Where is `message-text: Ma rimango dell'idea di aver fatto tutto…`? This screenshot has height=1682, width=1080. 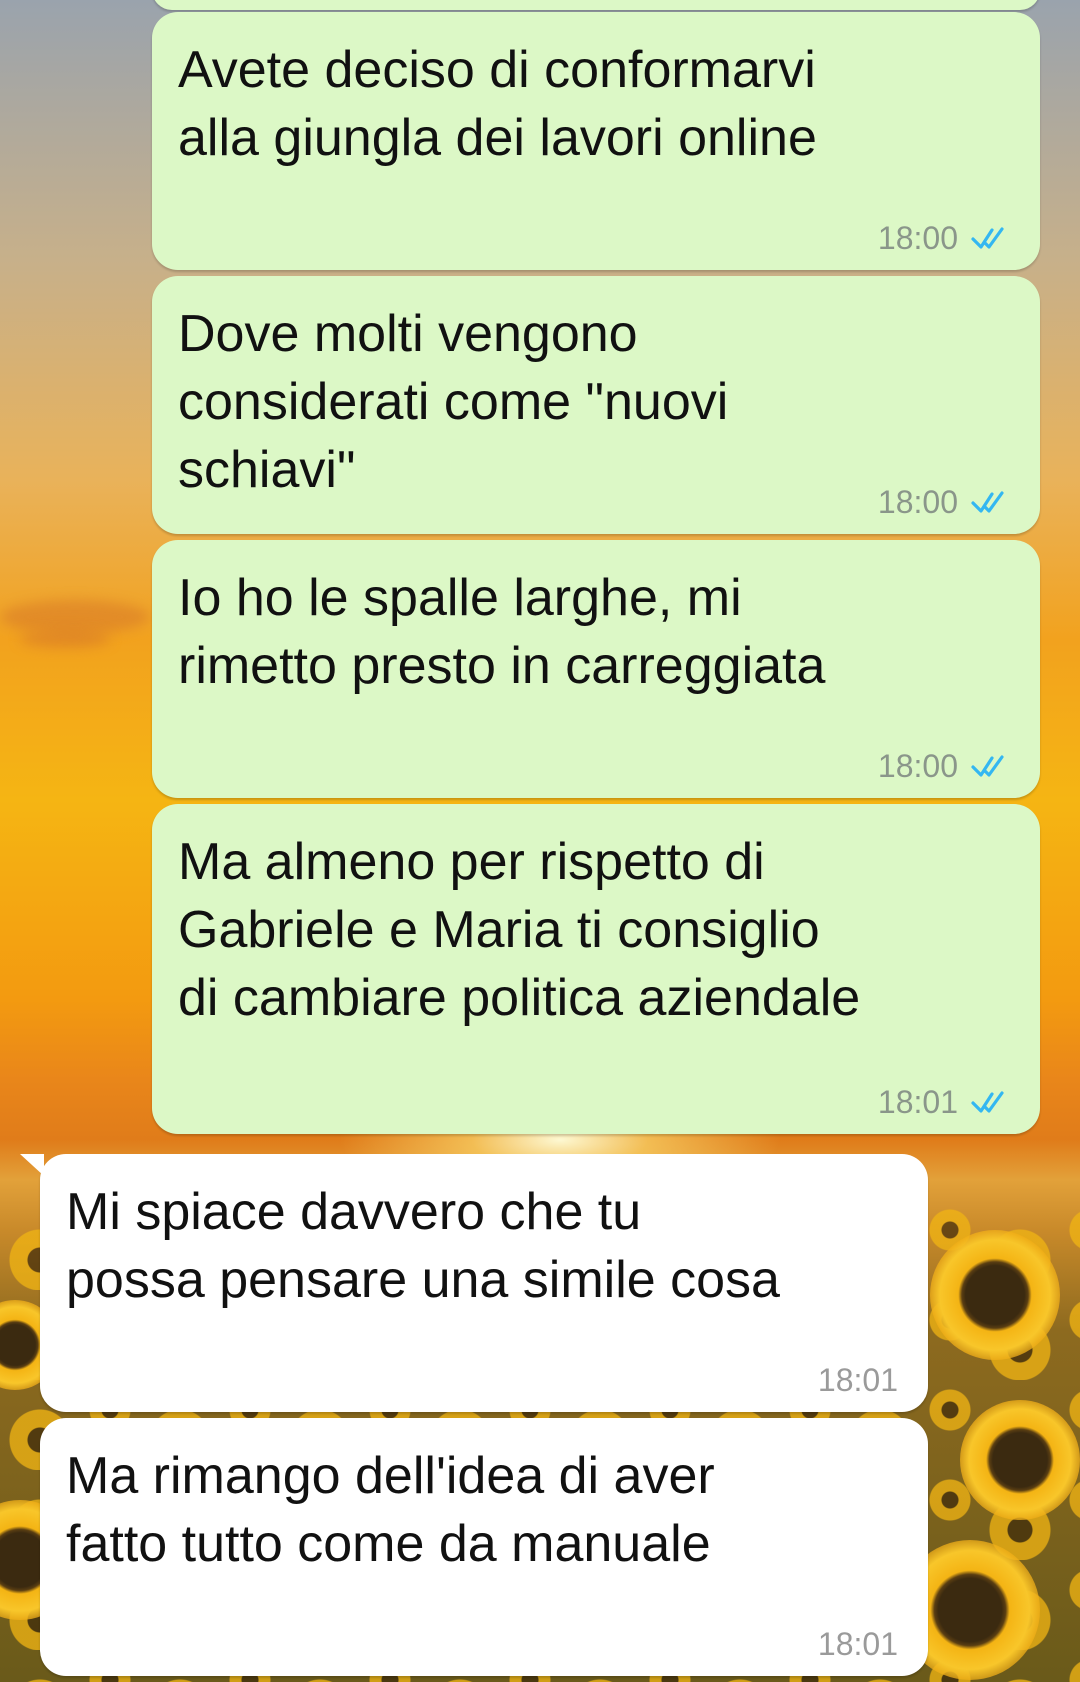 message-text: Ma rimango dell'idea di aver fatto tutto… is located at coordinates (390, 1510).